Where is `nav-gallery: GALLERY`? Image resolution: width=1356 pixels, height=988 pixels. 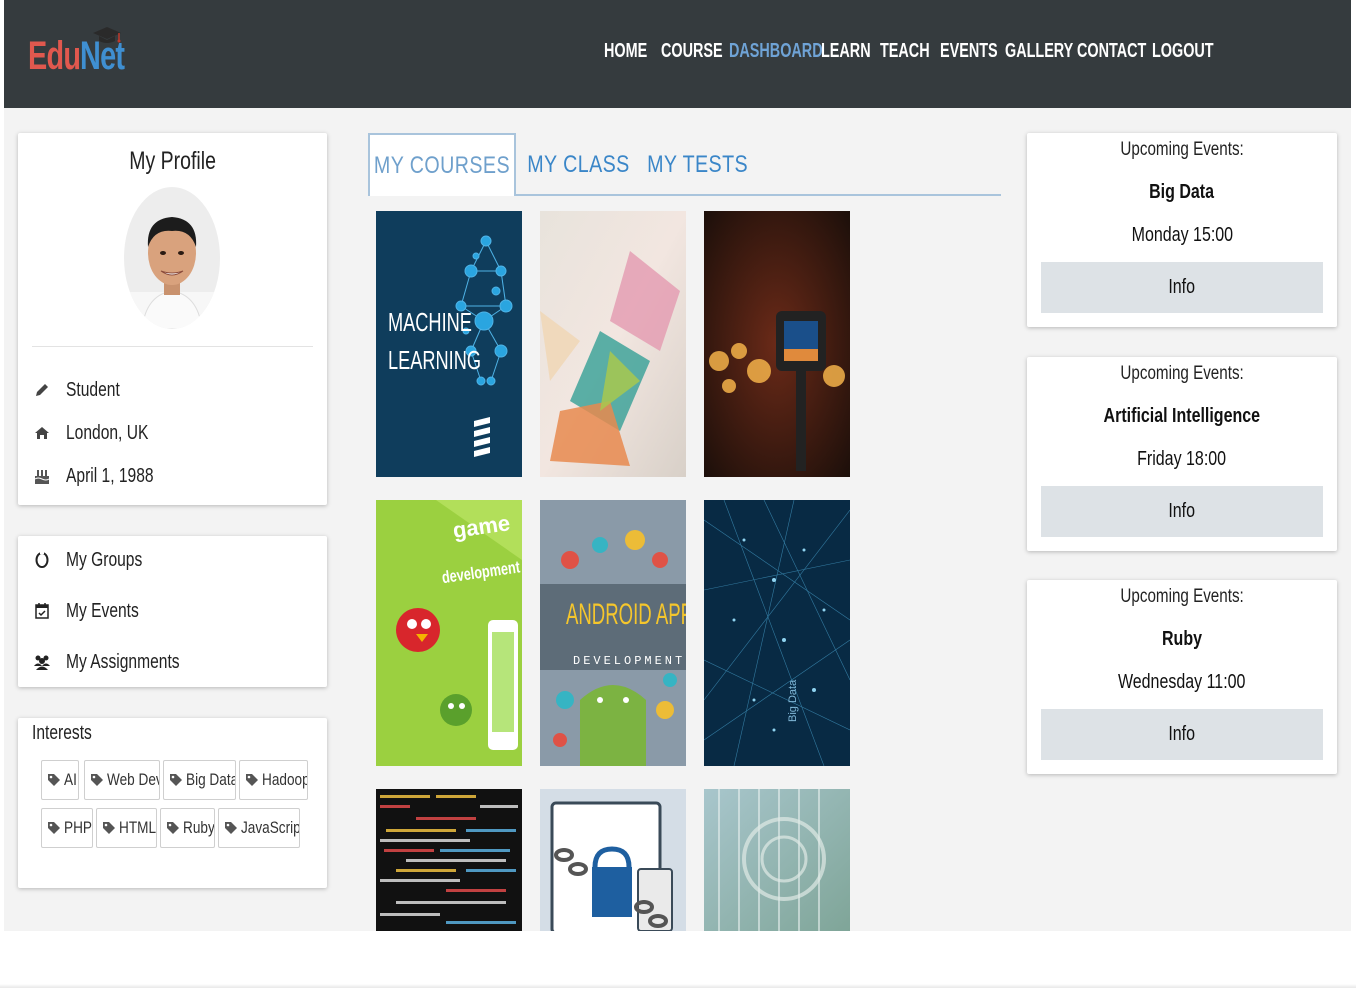 nav-gallery: GALLERY is located at coordinates (1039, 51).